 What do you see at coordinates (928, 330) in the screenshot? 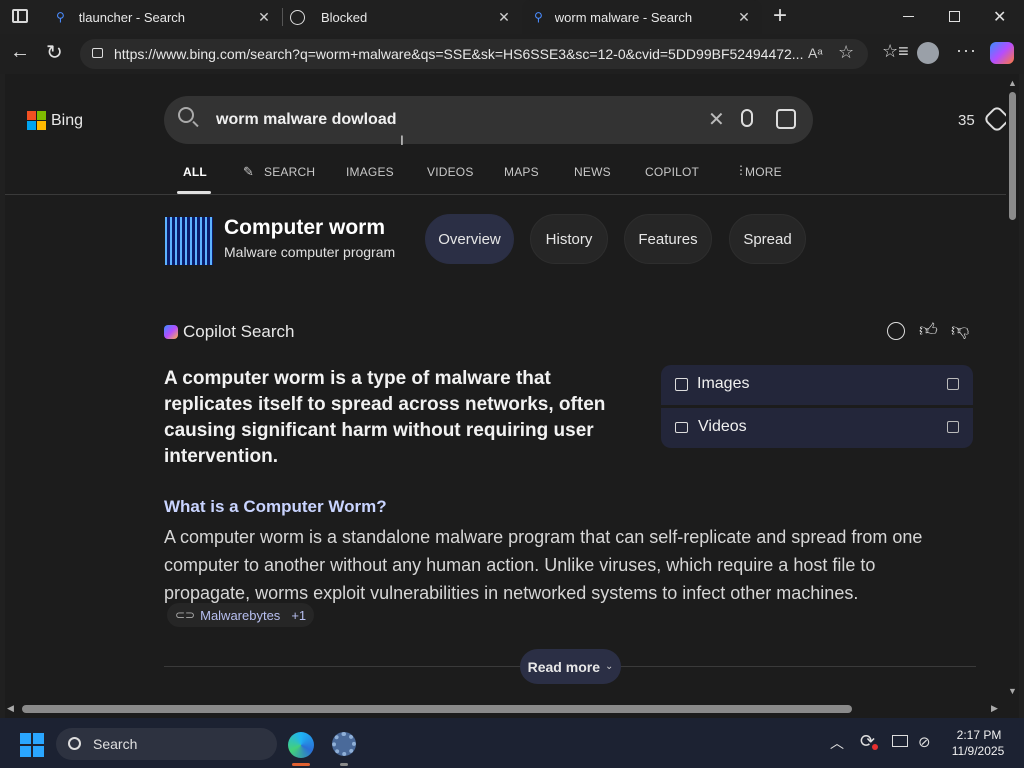
I see `thumbs-up-icon: 👍︎` at bounding box center [928, 330].